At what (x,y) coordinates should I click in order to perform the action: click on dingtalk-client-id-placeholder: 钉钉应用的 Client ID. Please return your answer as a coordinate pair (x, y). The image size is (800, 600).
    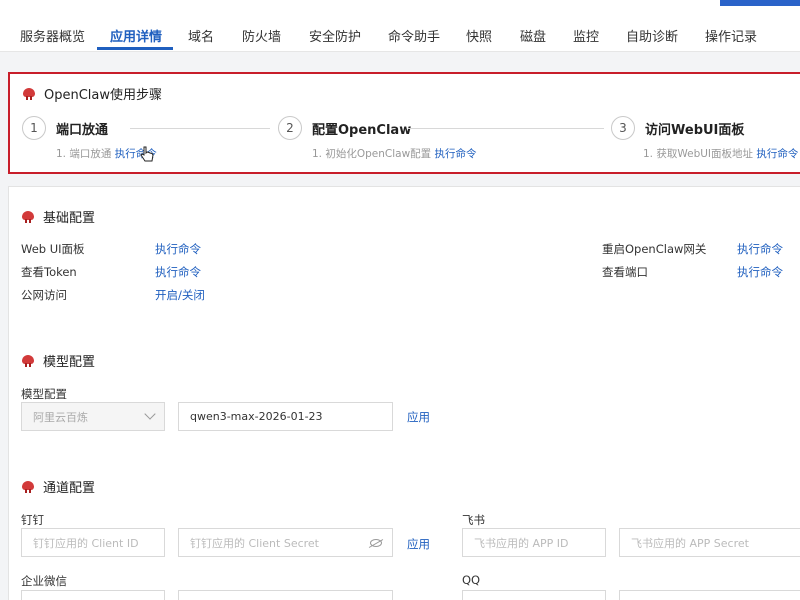
    Looking at the image, I should click on (86, 543).